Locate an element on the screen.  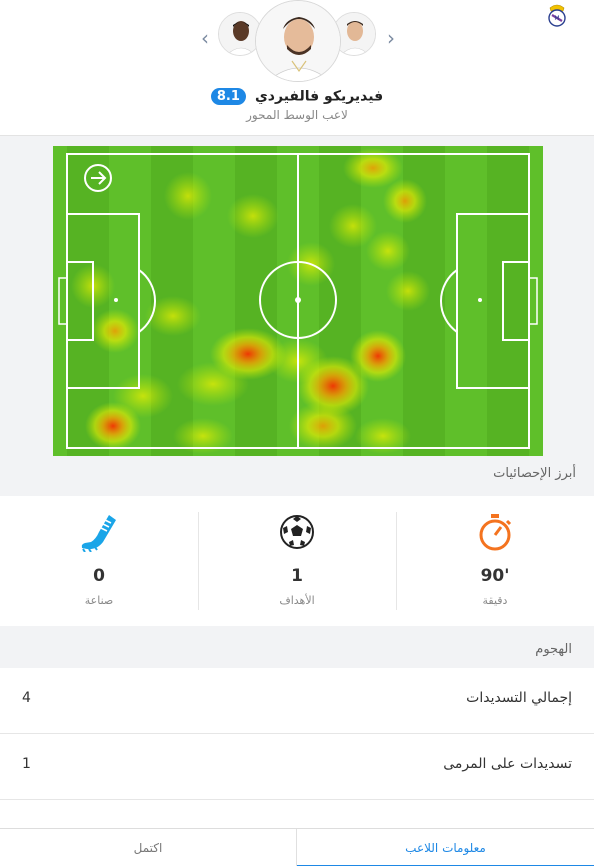
club-crest-icon: M is located at coordinates (557, 15).